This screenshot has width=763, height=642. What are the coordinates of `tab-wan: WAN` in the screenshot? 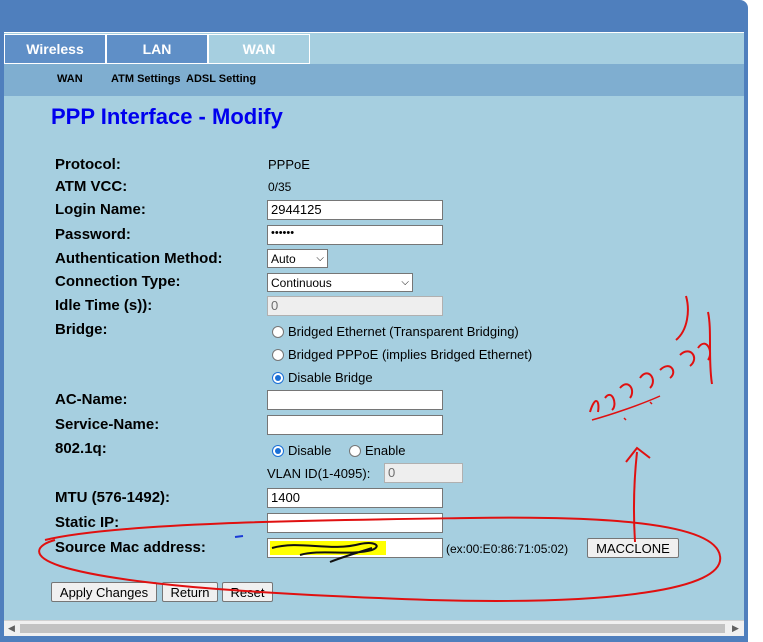 It's located at (259, 49).